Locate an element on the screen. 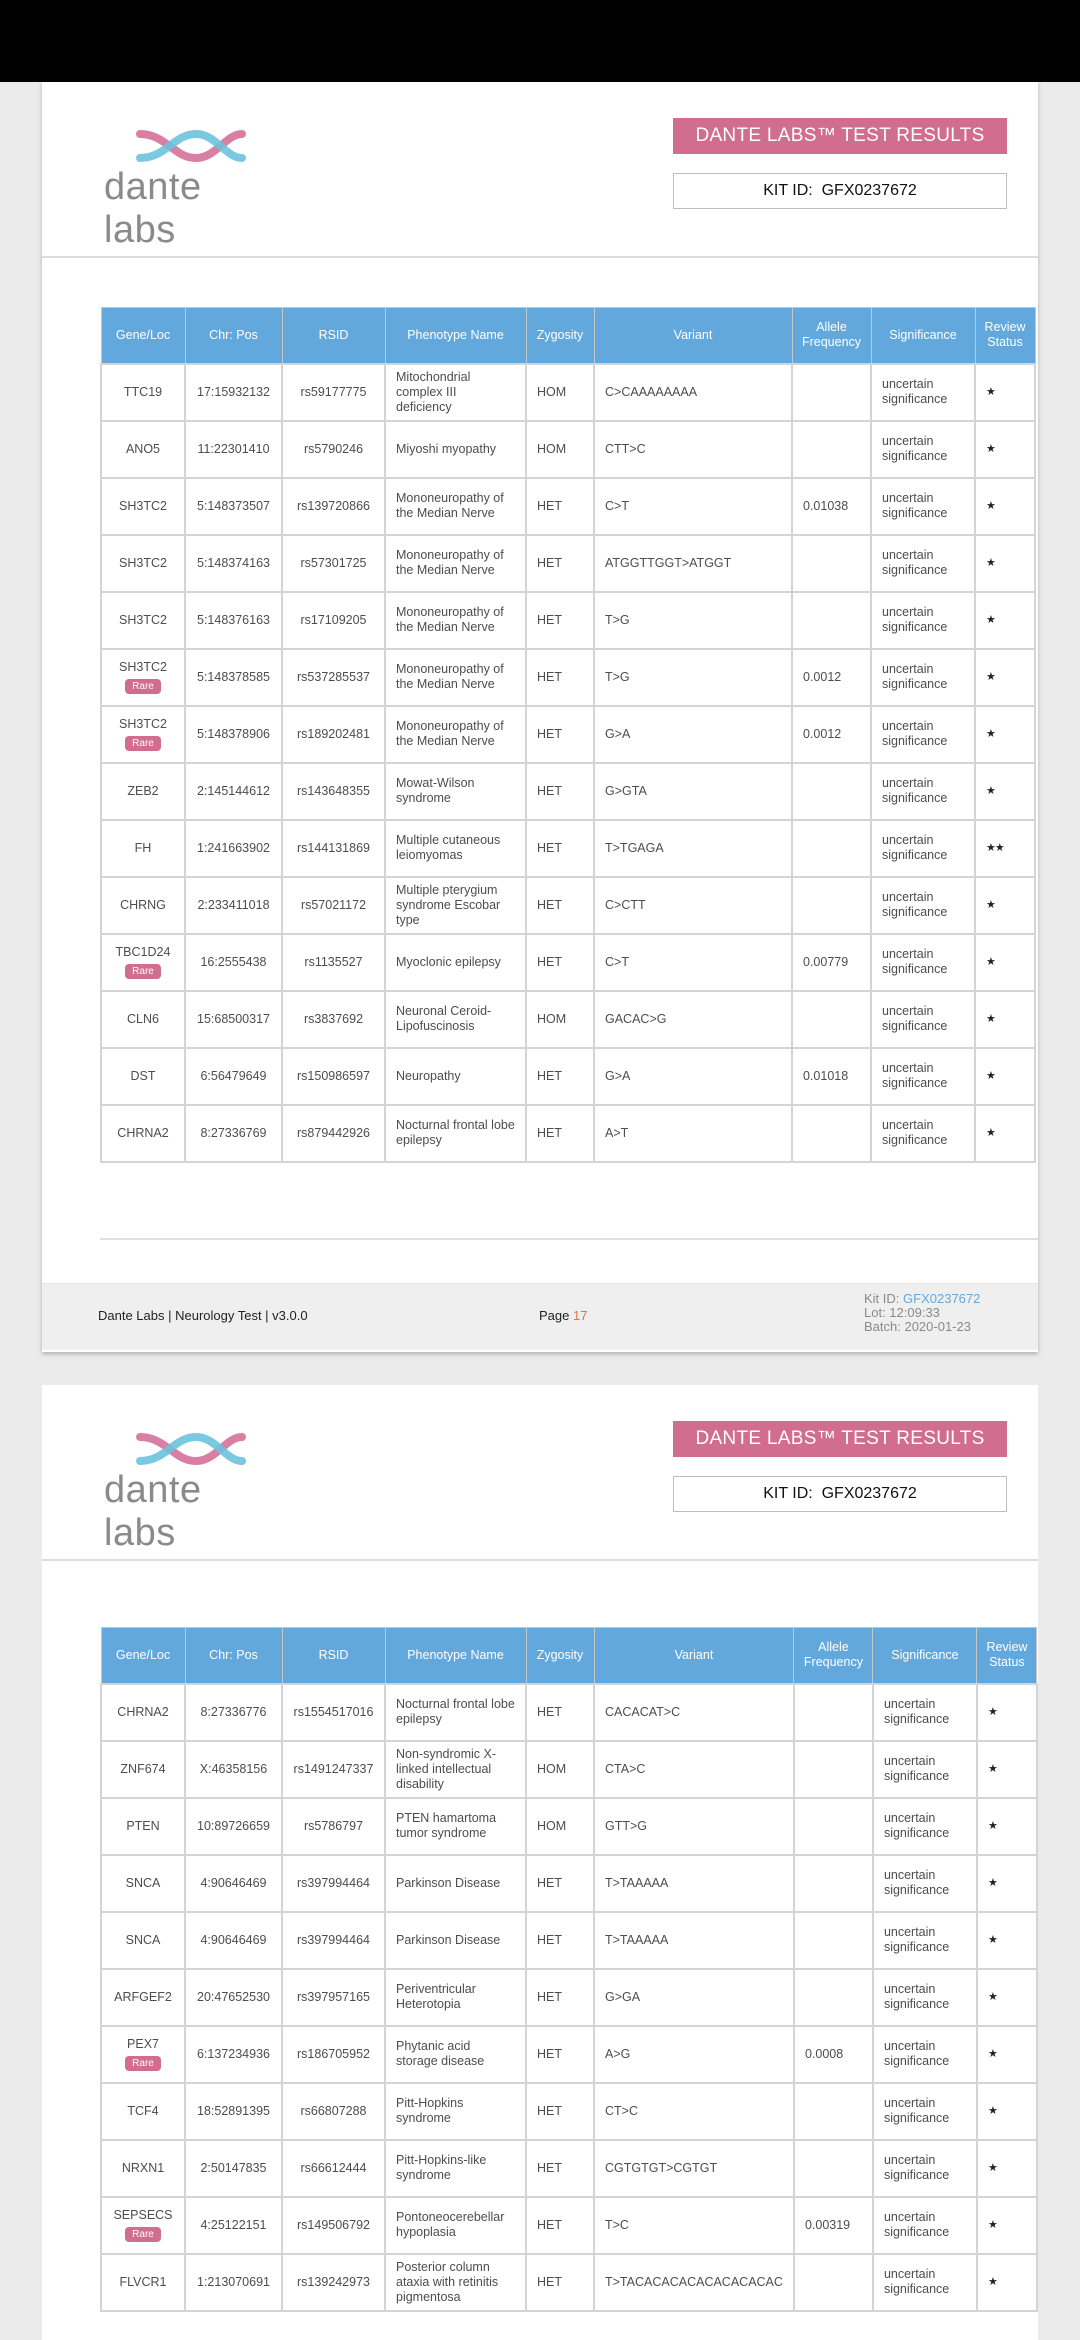 The height and width of the screenshot is (2340, 1080). zygosity-cell: HOM is located at coordinates (560, 449).